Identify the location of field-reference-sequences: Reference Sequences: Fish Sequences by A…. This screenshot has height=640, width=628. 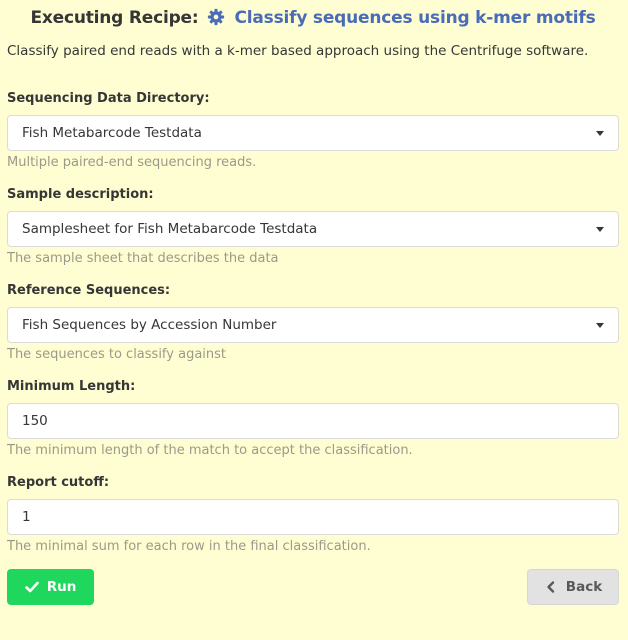
(313, 323).